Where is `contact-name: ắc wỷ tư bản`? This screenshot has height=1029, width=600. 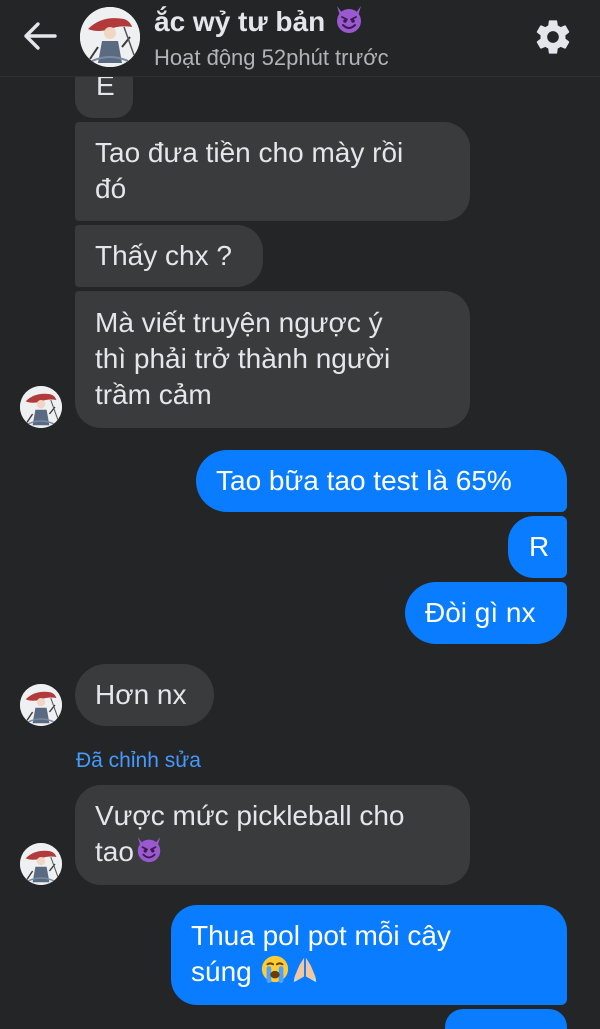
contact-name: ắc wỷ tư bản is located at coordinates (259, 20).